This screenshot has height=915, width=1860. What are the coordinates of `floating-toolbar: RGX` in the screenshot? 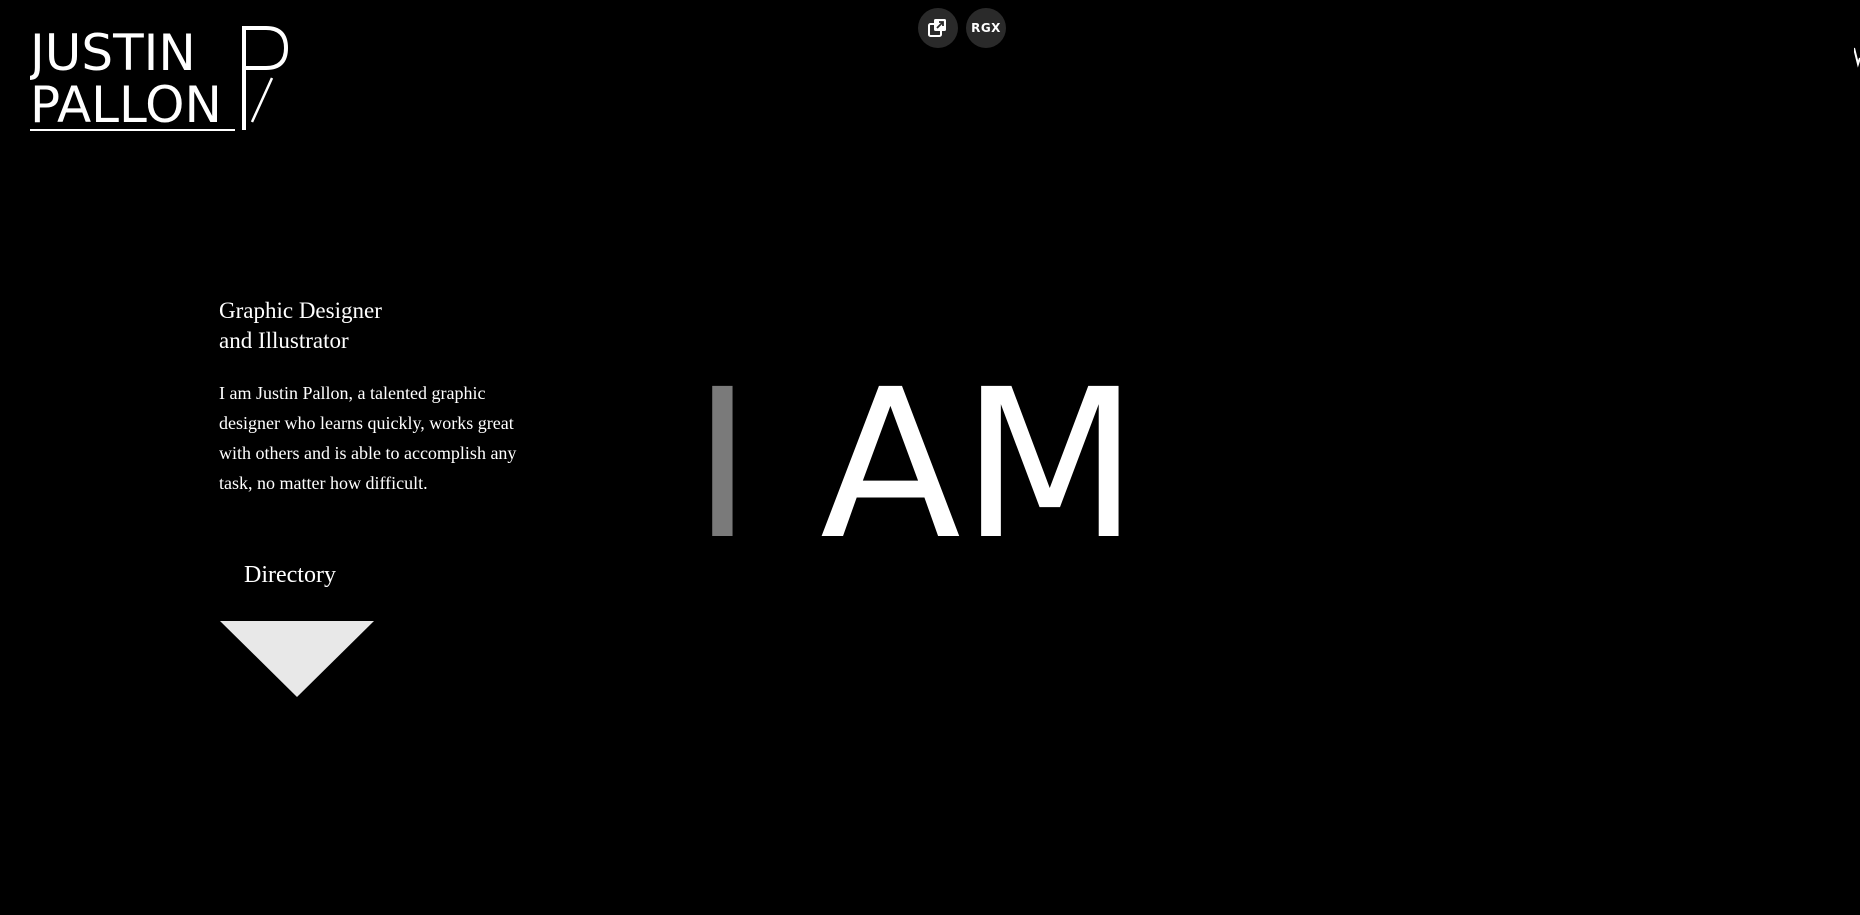 It's located at (962, 28).